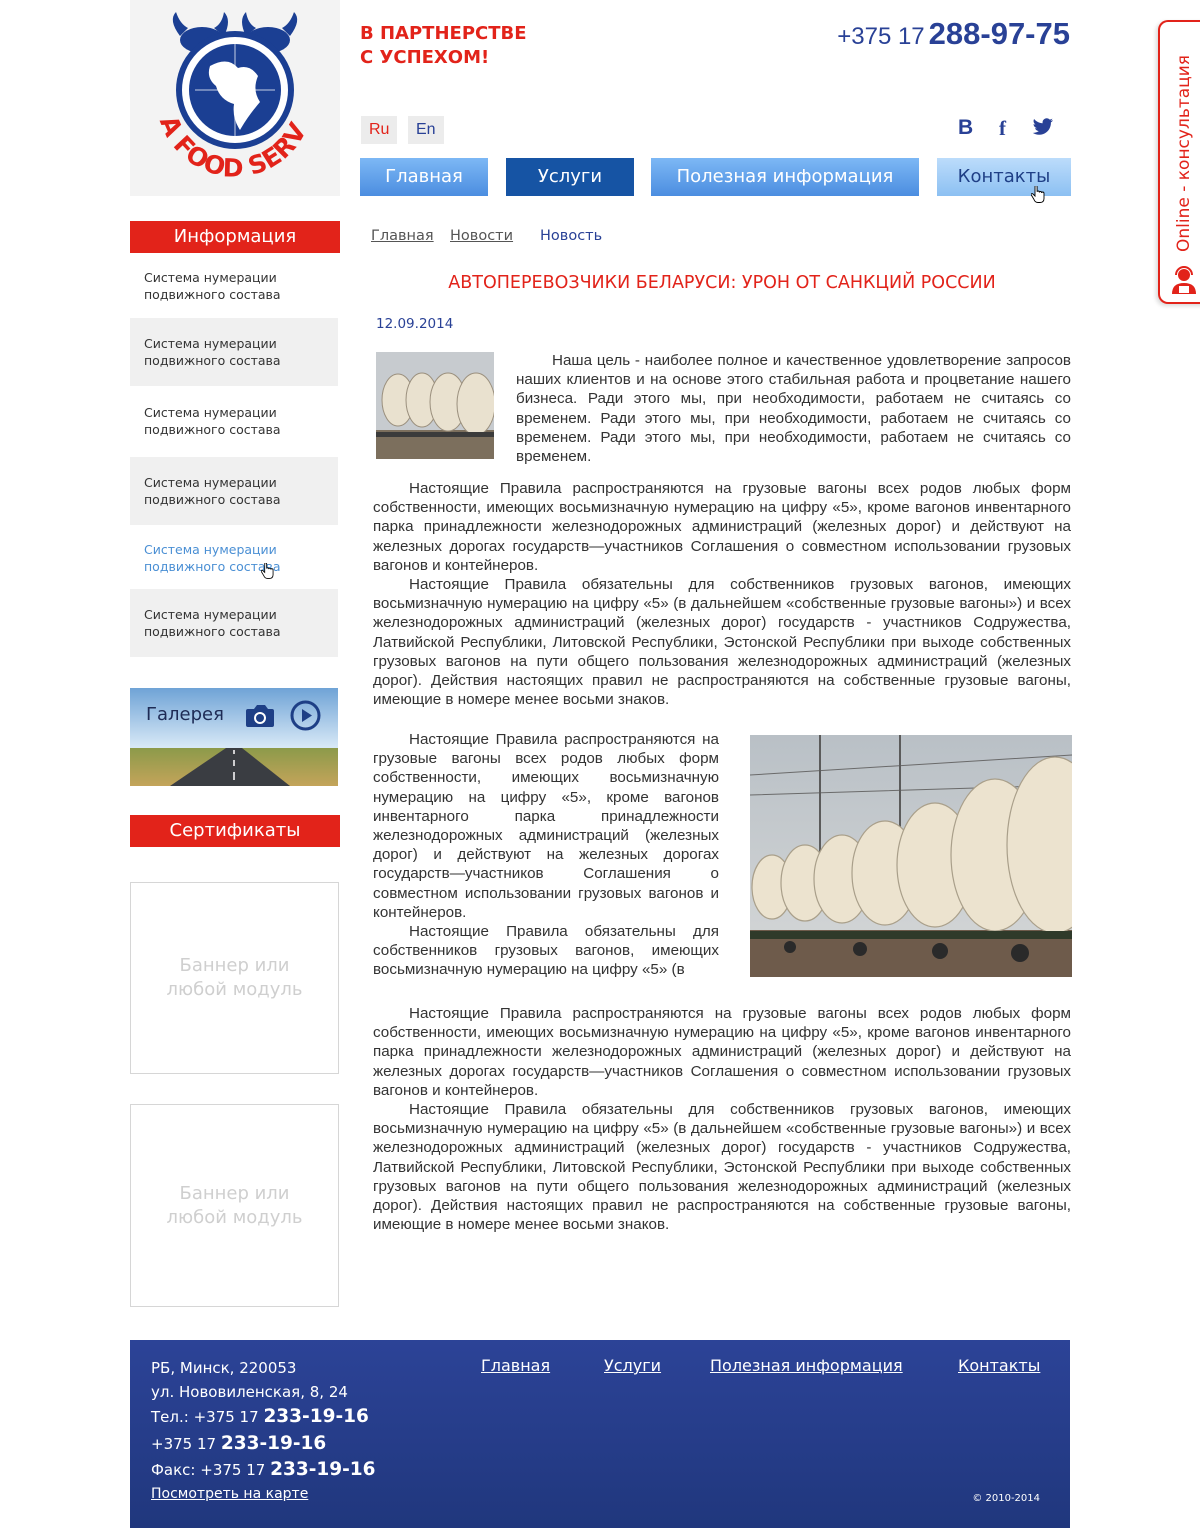 Image resolution: width=1200 pixels, height=1528 pixels. I want to click on twitter-icon, so click(1043, 127).